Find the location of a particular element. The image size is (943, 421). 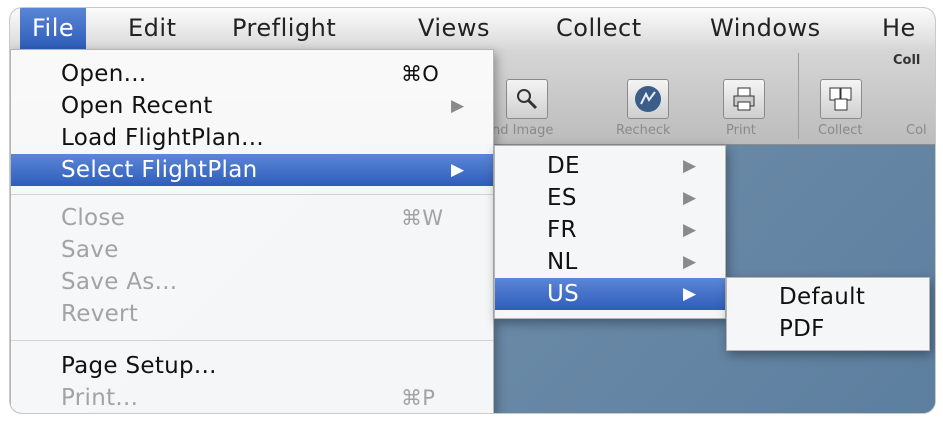

menu-item-close: Close ⌘W is located at coordinates (252, 218).